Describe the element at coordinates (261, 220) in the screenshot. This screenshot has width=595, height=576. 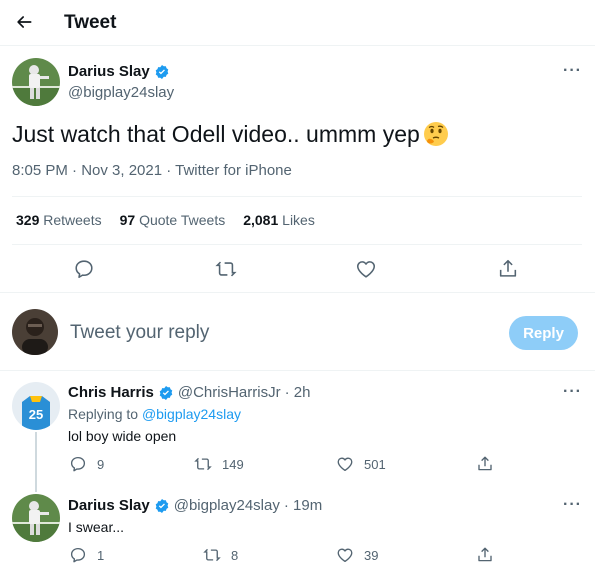
I see `likes-count: 2,081` at that location.